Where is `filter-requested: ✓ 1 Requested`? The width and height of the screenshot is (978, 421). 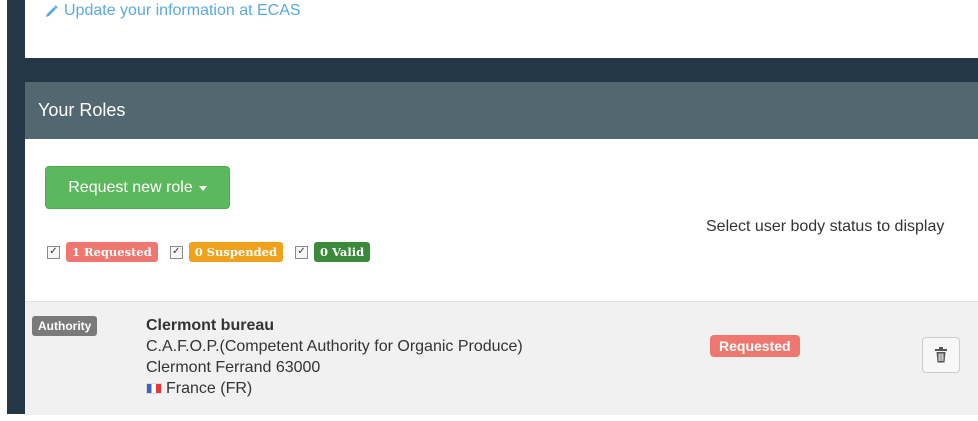
filter-requested: ✓ 1 Requested is located at coordinates (102, 252).